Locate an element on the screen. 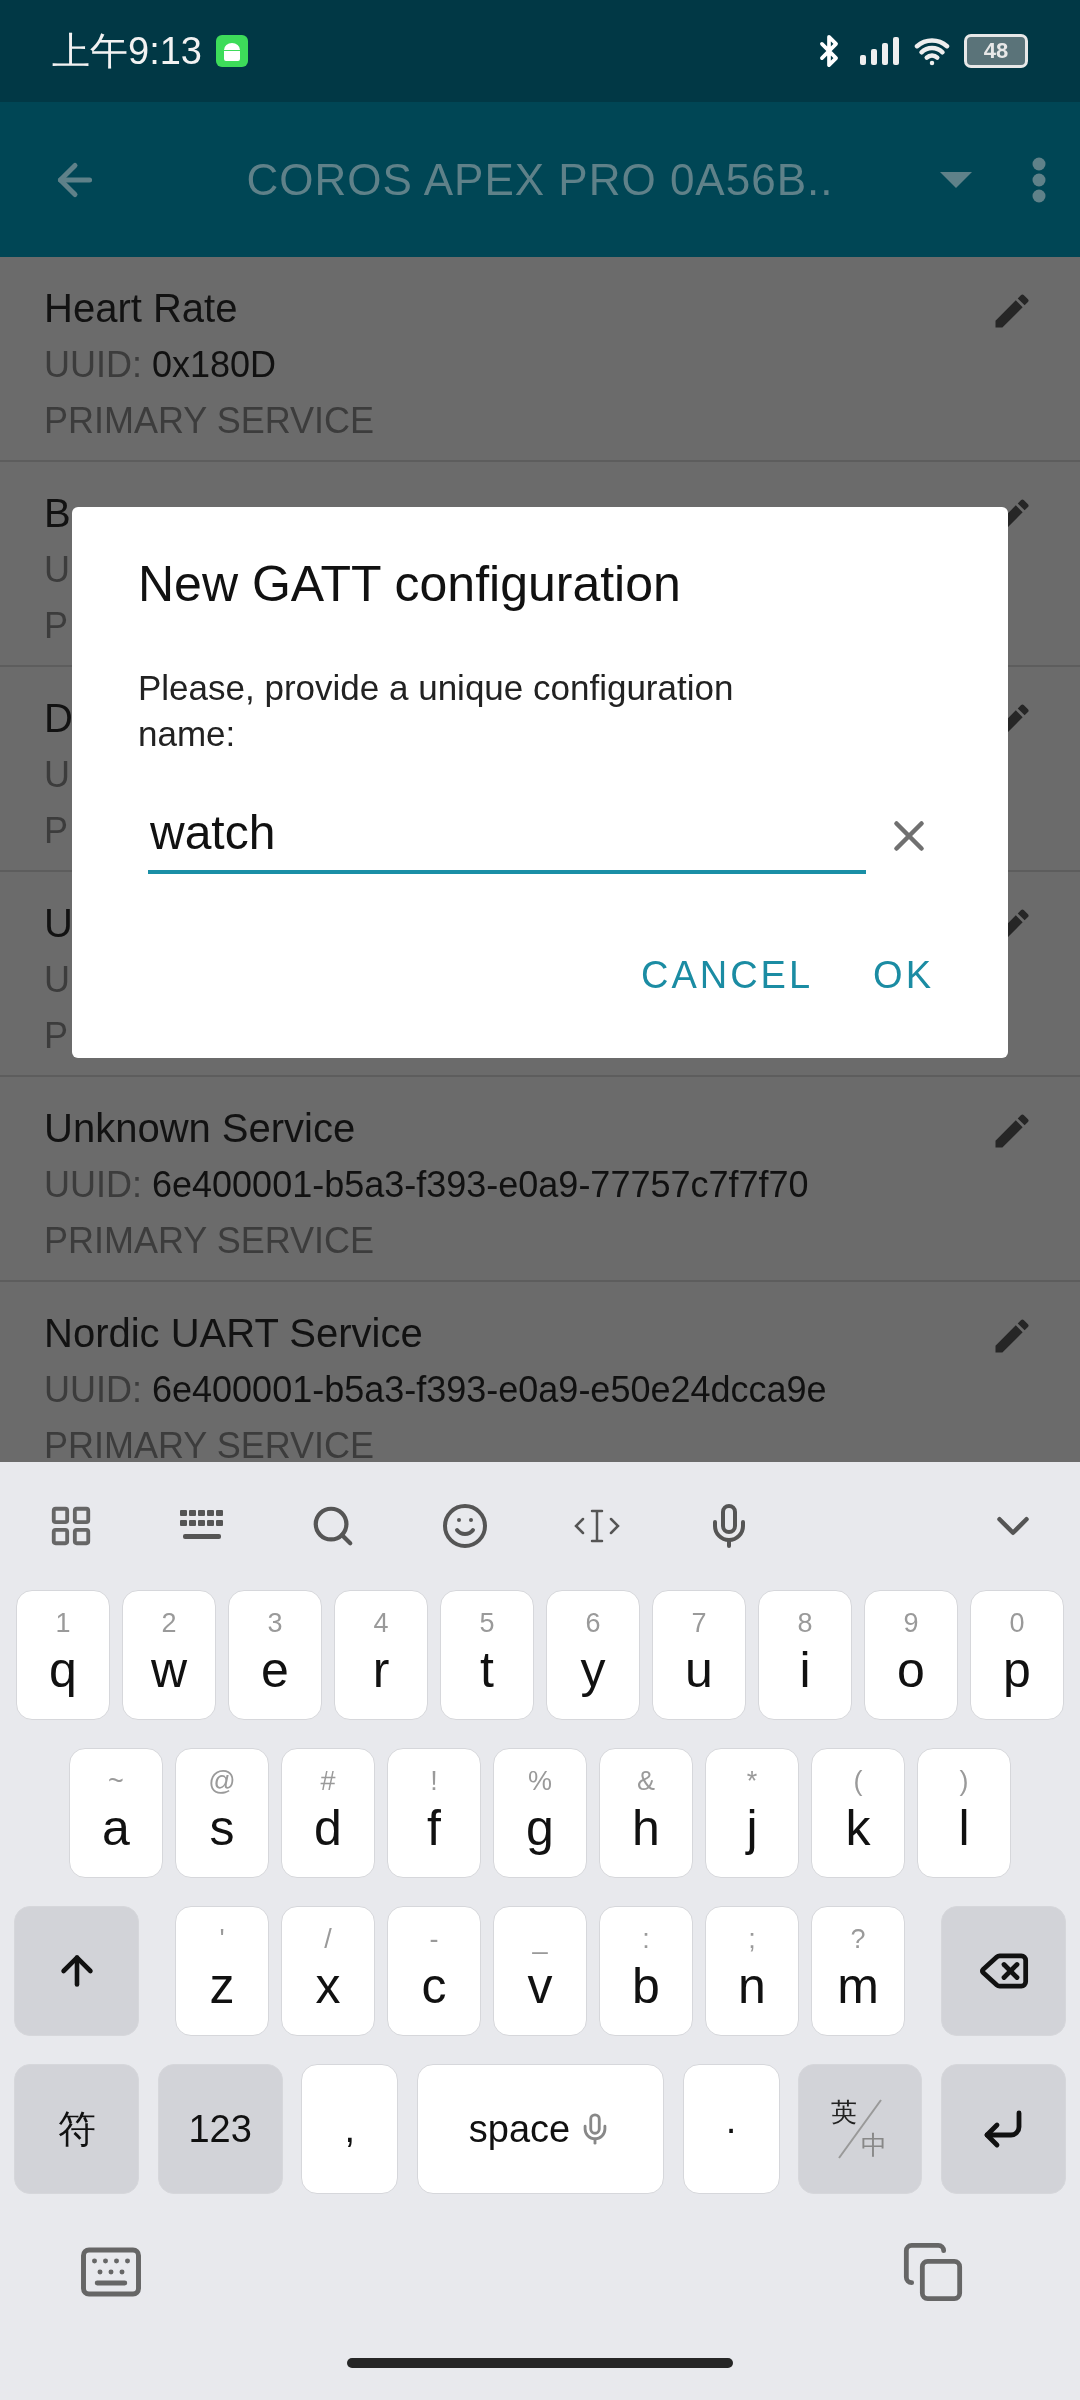  language-key: 英 中 is located at coordinates (860, 2129).